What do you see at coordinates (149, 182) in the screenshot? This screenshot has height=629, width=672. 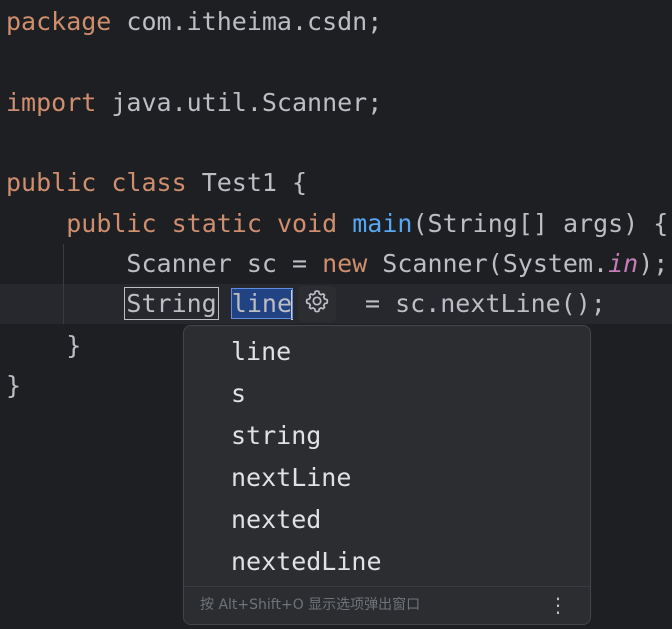 I see `keyword-class: class` at bounding box center [149, 182].